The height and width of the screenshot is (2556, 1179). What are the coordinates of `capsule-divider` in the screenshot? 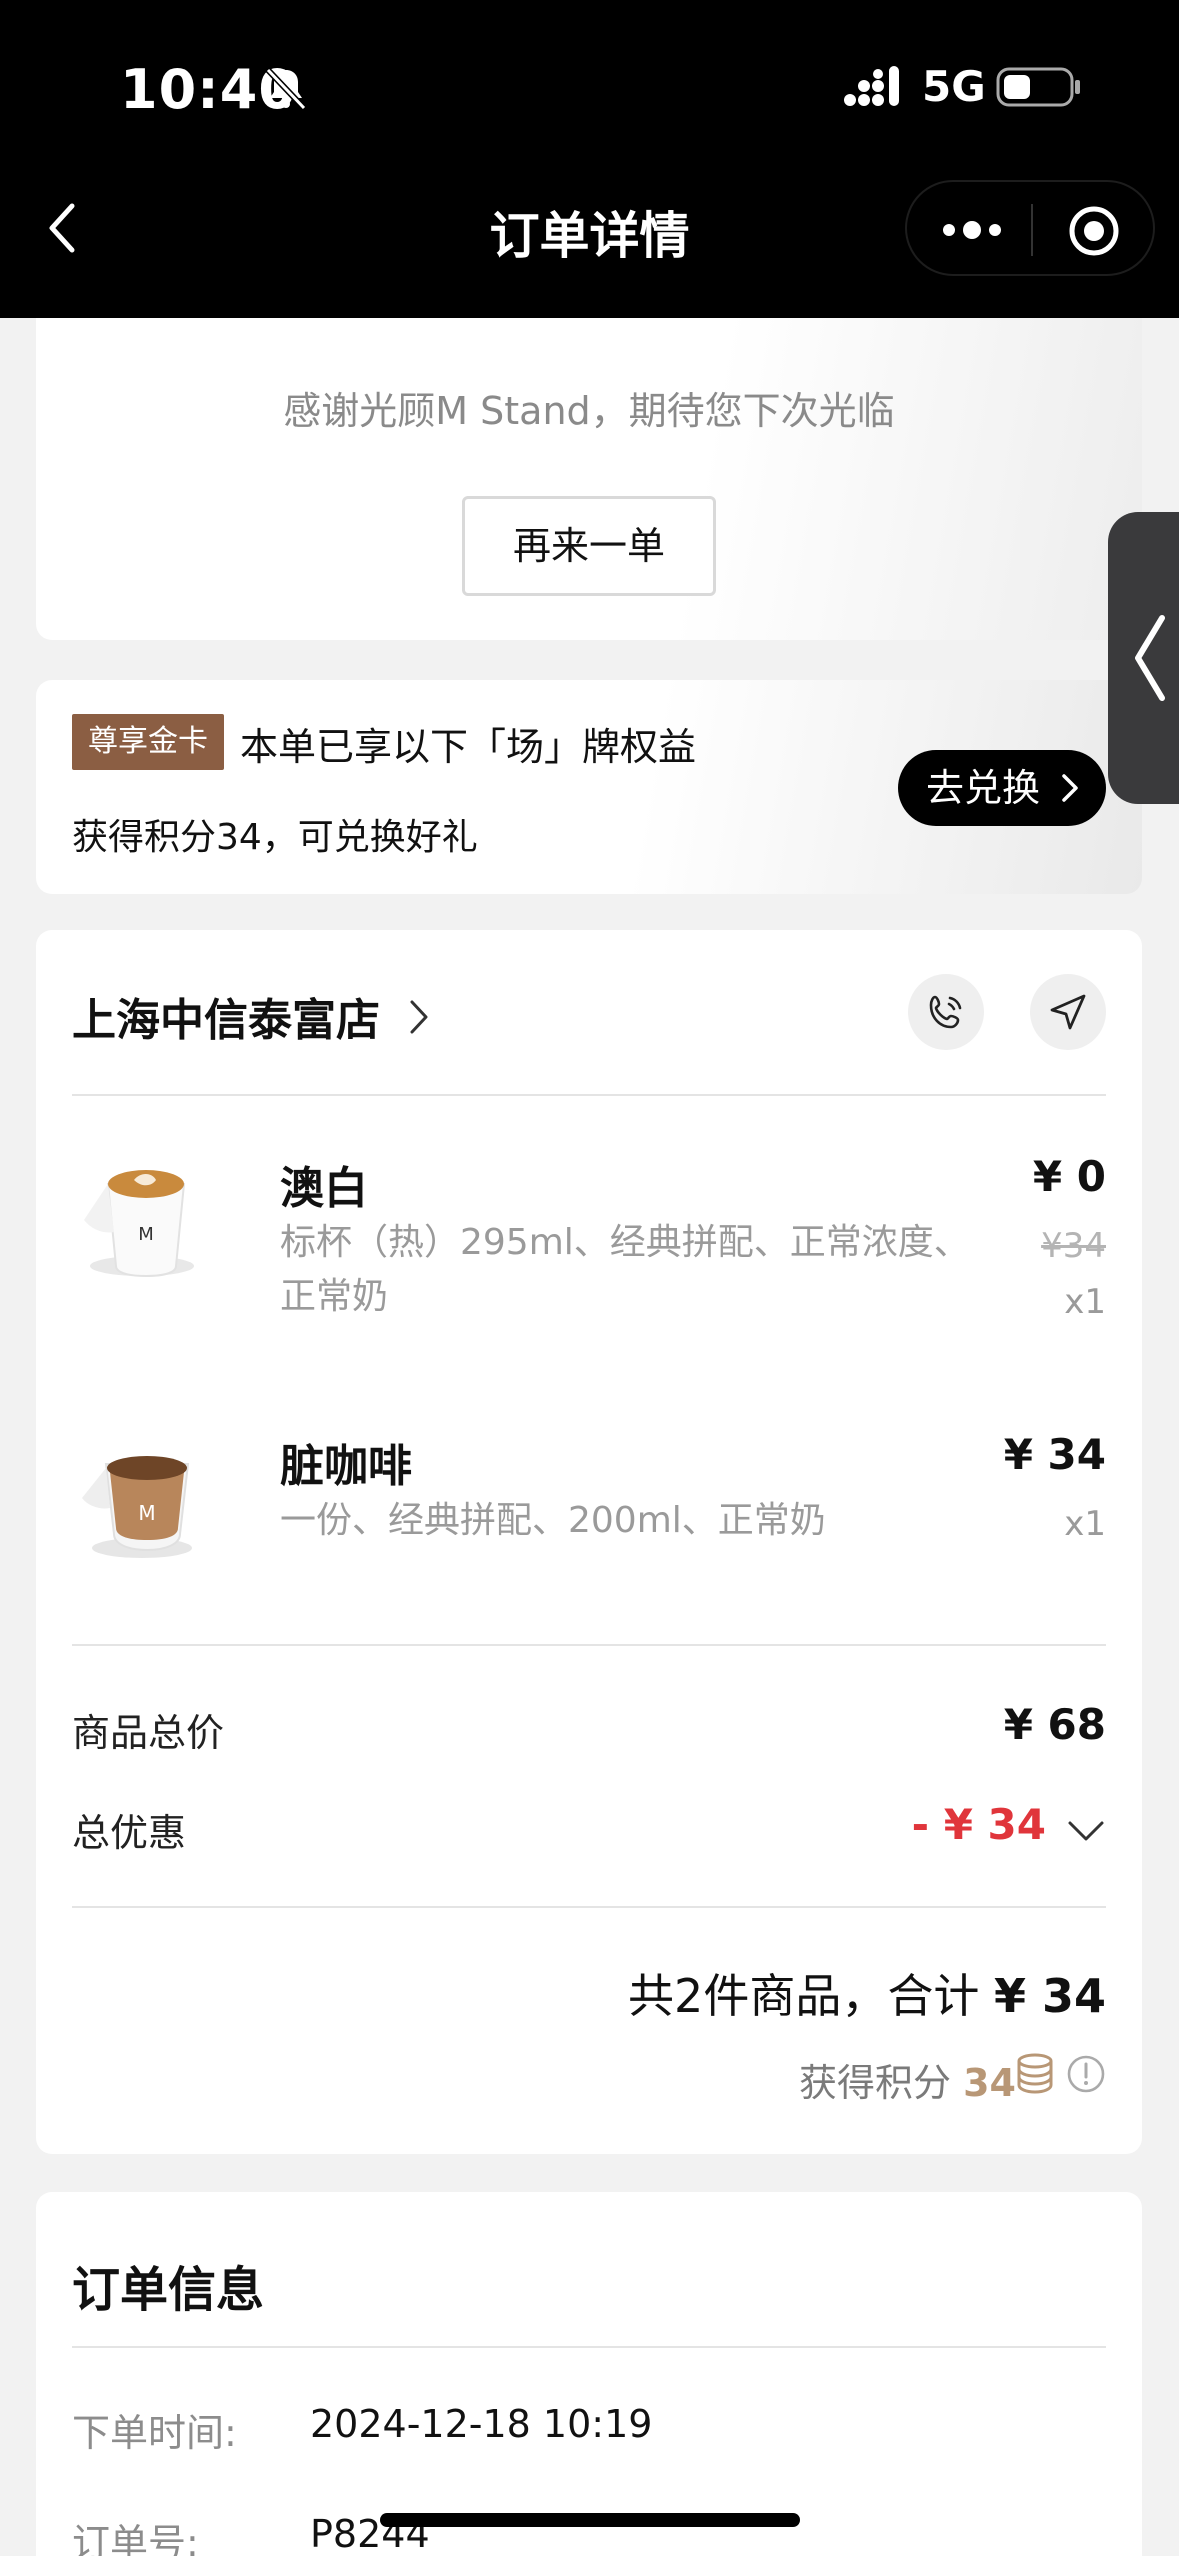 It's located at (1032, 230).